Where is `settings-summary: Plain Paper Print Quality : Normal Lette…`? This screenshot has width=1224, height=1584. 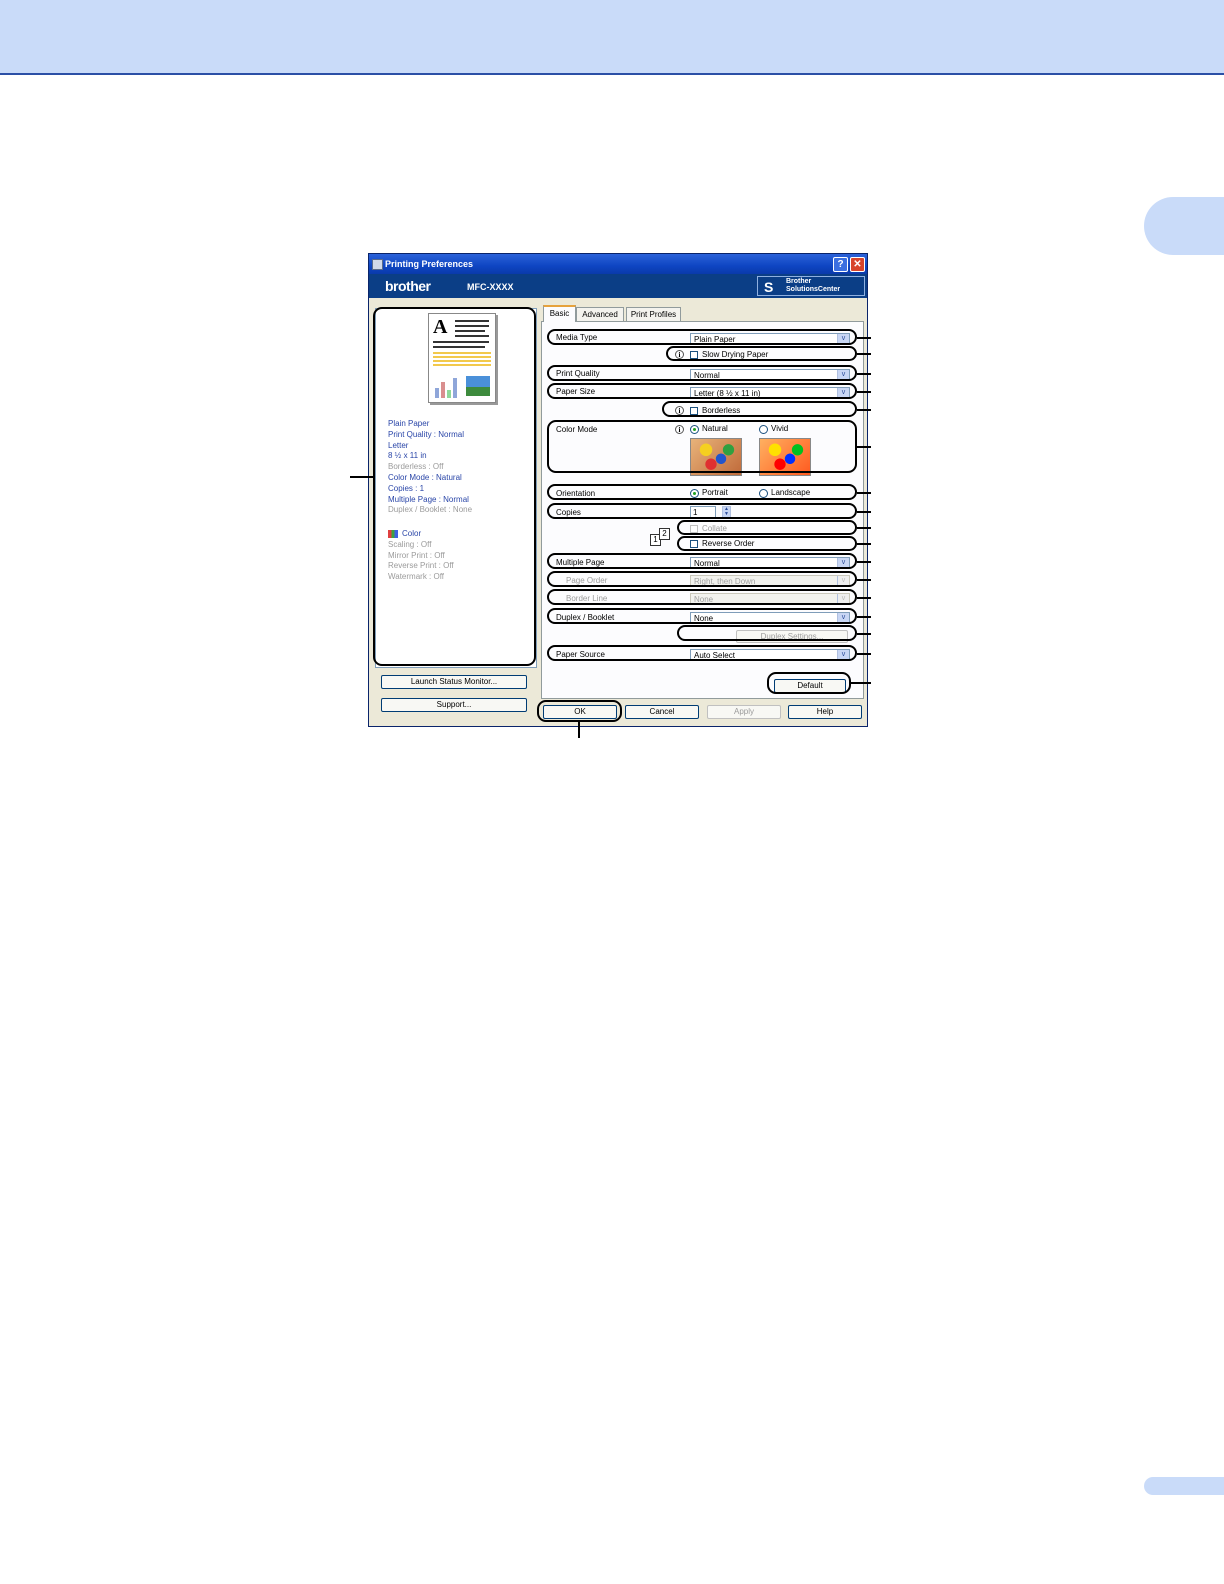
settings-summary: Plain Paper Print Quality : Normal Lette… is located at coordinates (430, 467).